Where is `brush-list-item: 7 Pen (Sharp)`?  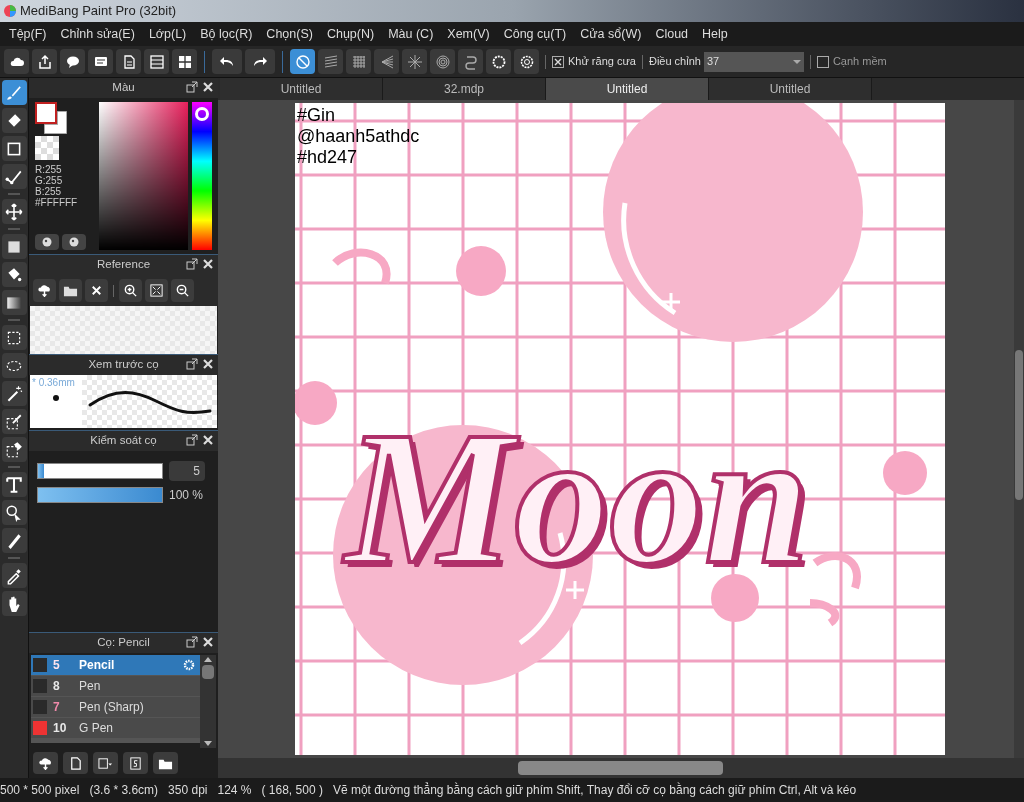 brush-list-item: 7 Pen (Sharp) is located at coordinates (115, 707).